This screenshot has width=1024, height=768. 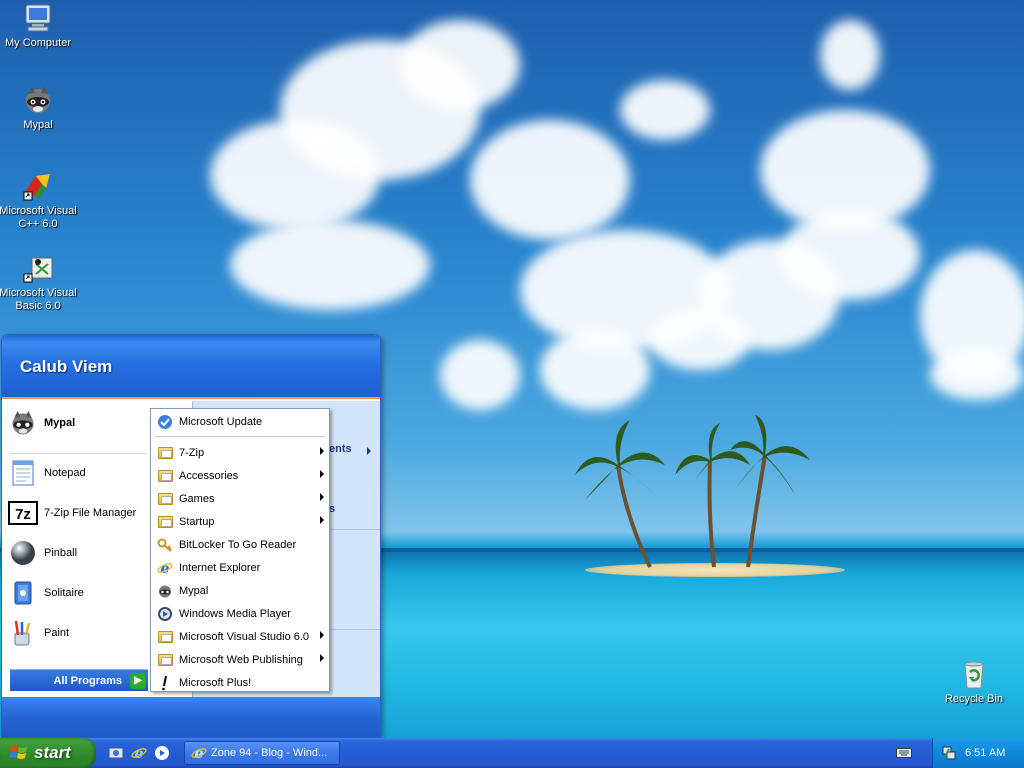 I want to click on quicklaunch-internet-explorer: e, so click(x=139, y=753).